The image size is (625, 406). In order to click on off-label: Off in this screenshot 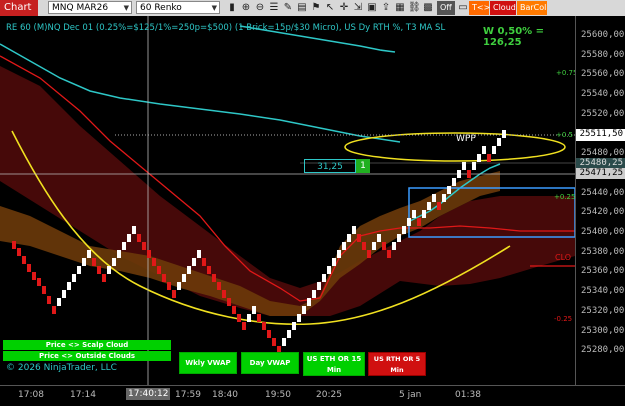, I will do `click(446, 7)`.